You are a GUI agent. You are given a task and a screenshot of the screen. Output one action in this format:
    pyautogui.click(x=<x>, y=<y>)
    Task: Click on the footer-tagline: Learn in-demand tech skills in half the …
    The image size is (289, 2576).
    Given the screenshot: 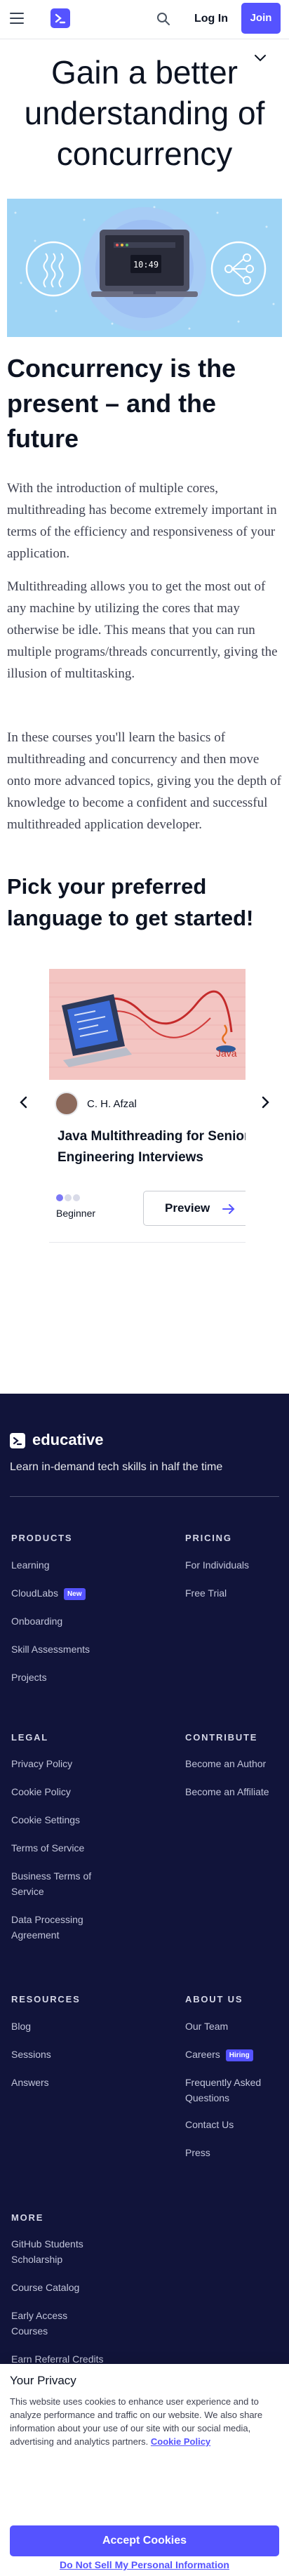 What is the action you would take?
    pyautogui.click(x=116, y=1467)
    